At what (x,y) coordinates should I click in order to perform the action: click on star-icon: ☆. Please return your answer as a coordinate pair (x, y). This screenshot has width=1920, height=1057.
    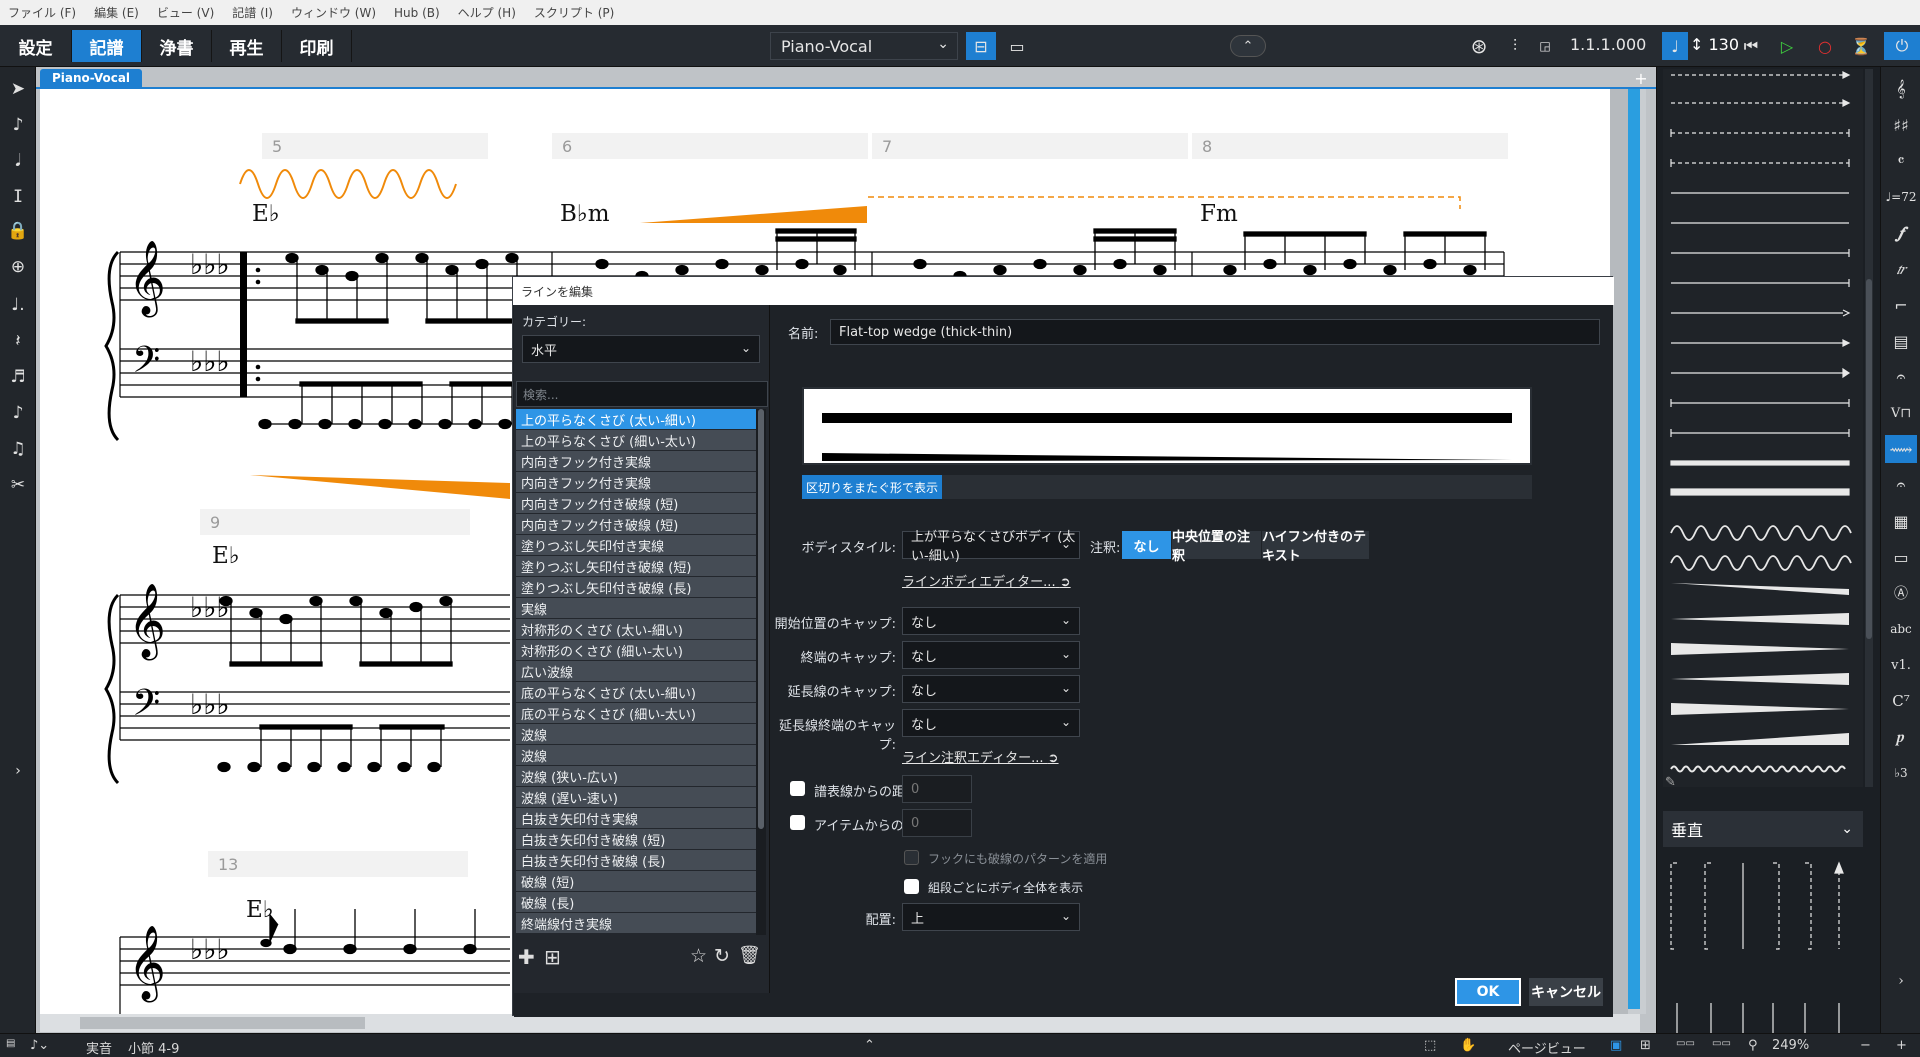
    Looking at the image, I should click on (698, 956).